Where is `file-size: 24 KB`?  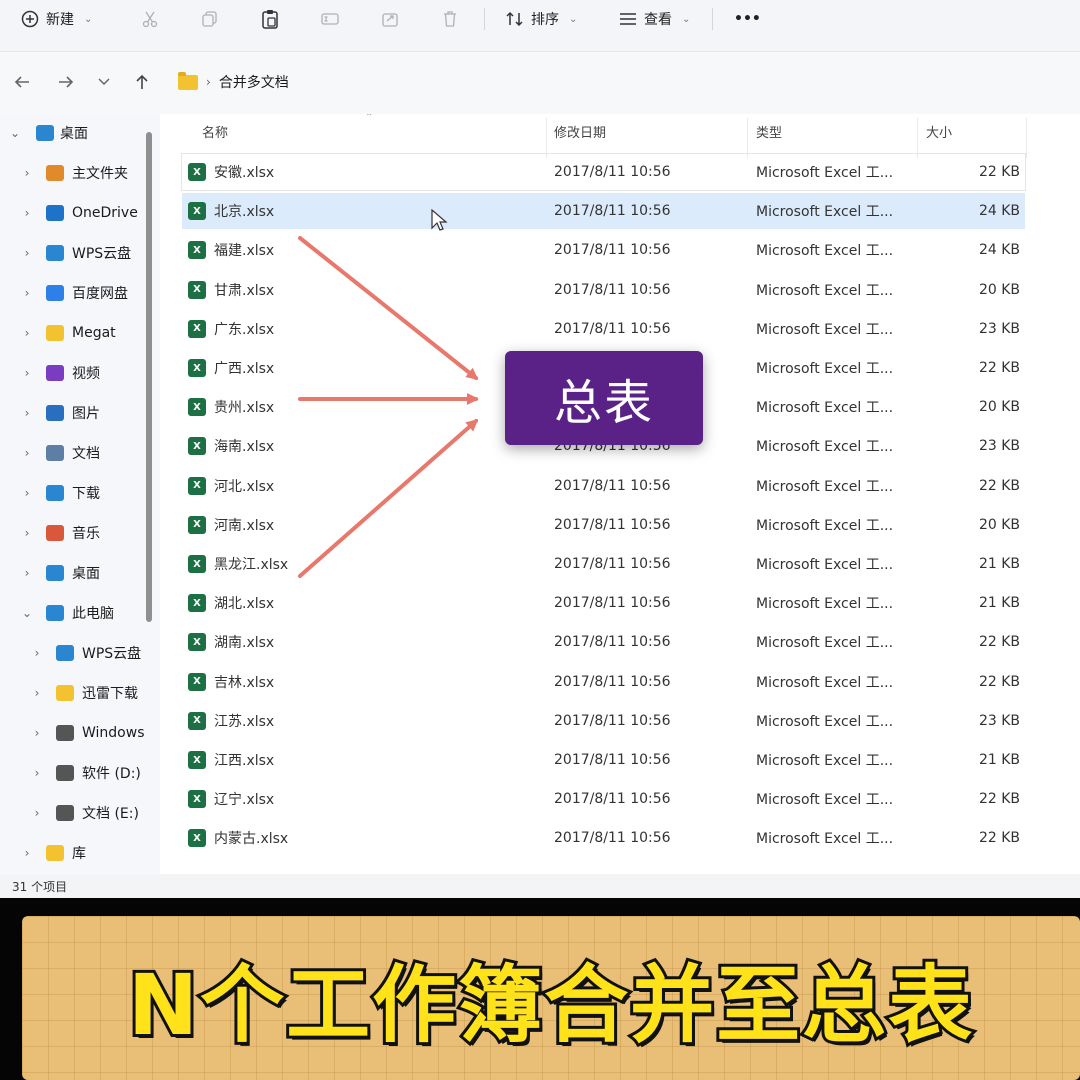 file-size: 24 KB is located at coordinates (999, 211).